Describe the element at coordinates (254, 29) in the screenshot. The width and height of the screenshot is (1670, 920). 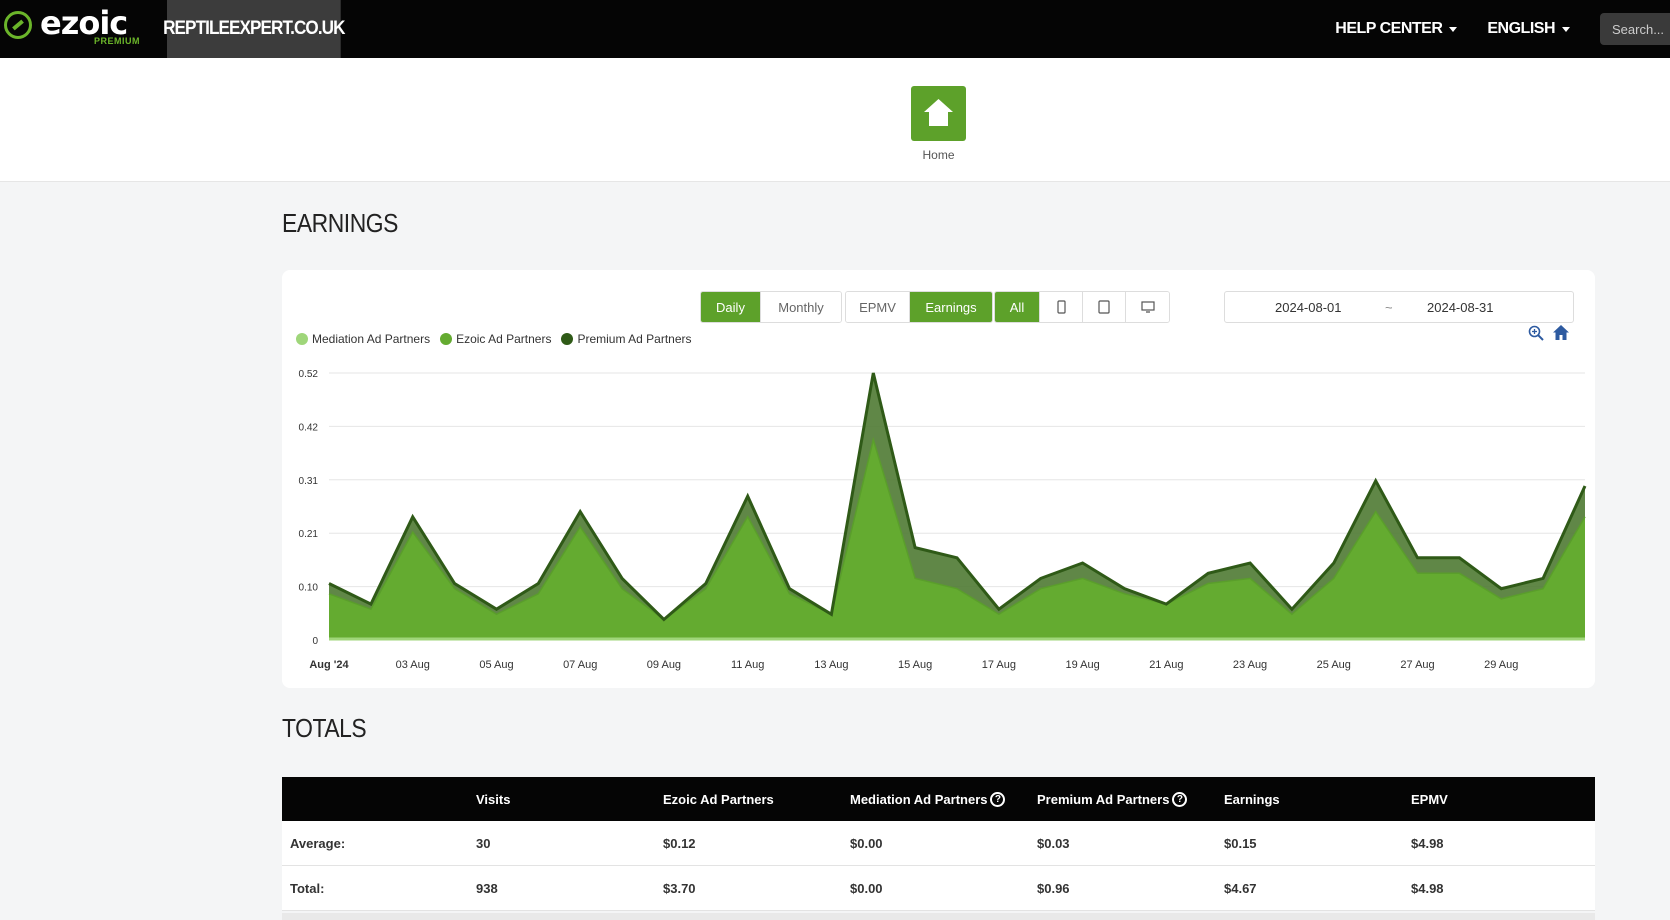
I see `site-selector: REPTILEEXPERT.CO.UK` at that location.